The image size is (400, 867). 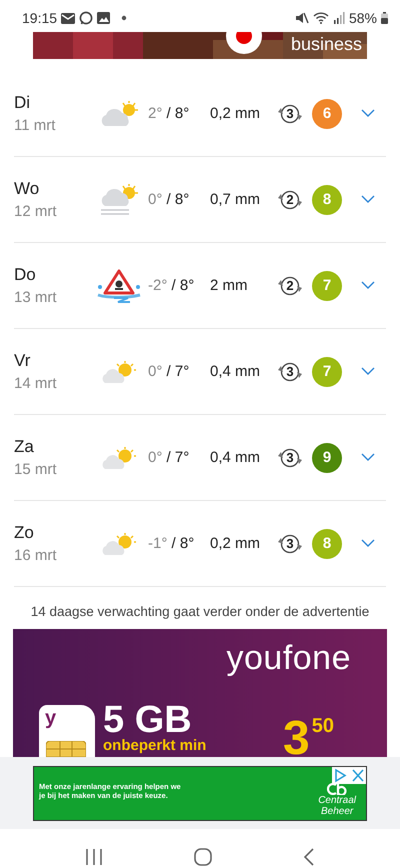 I want to click on mute-icon, so click(x=301, y=18).